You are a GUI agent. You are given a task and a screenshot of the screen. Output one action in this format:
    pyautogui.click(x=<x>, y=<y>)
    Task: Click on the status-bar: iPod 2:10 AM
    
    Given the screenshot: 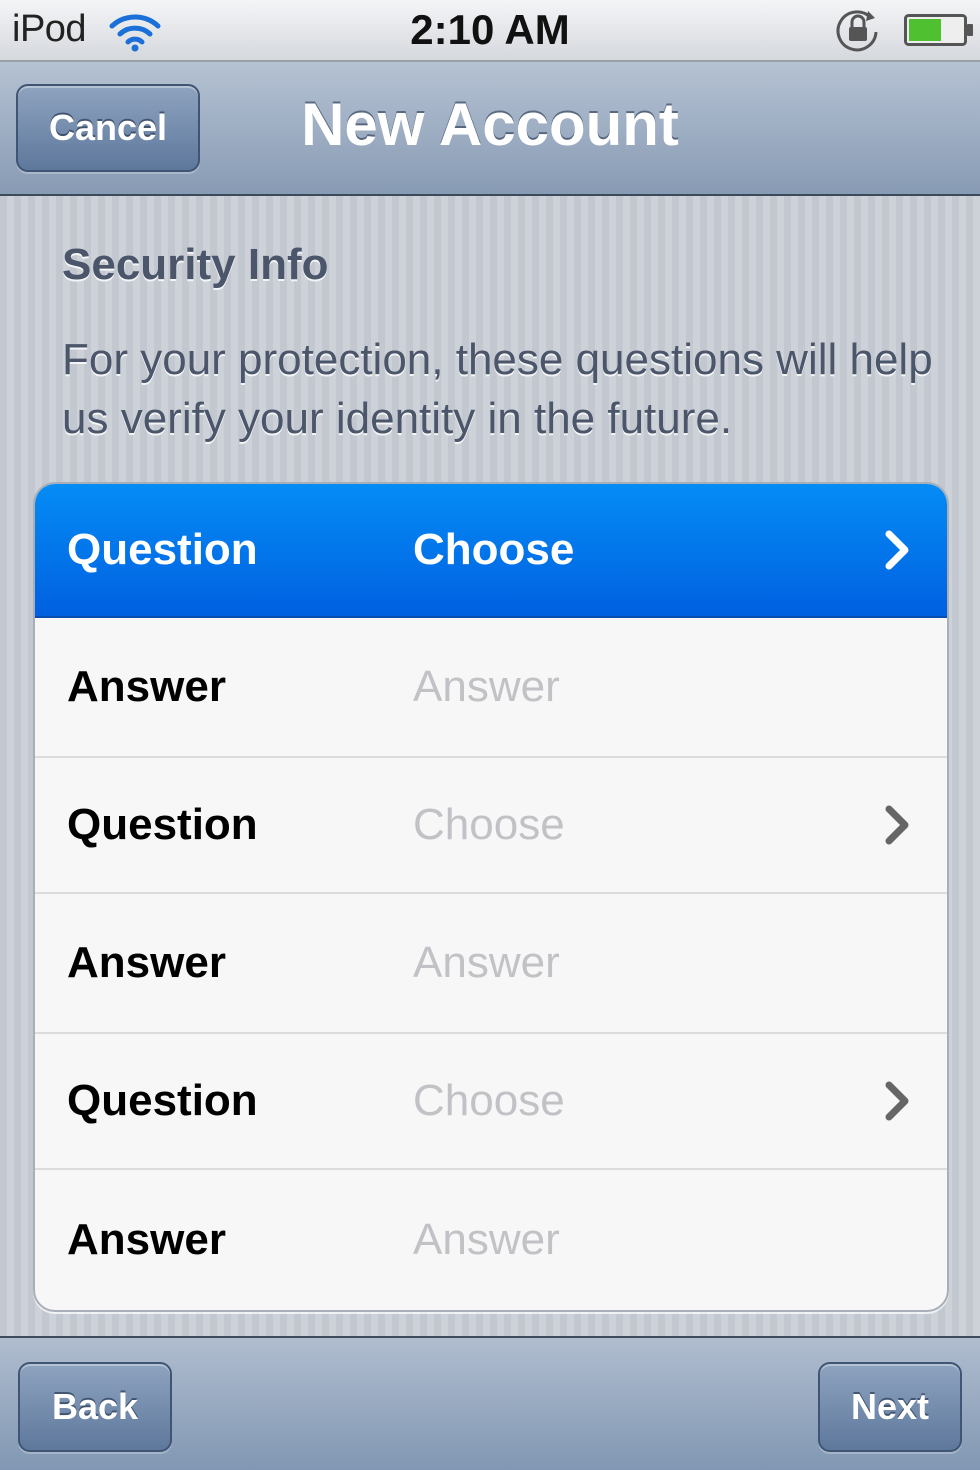 What is the action you would take?
    pyautogui.click(x=490, y=31)
    